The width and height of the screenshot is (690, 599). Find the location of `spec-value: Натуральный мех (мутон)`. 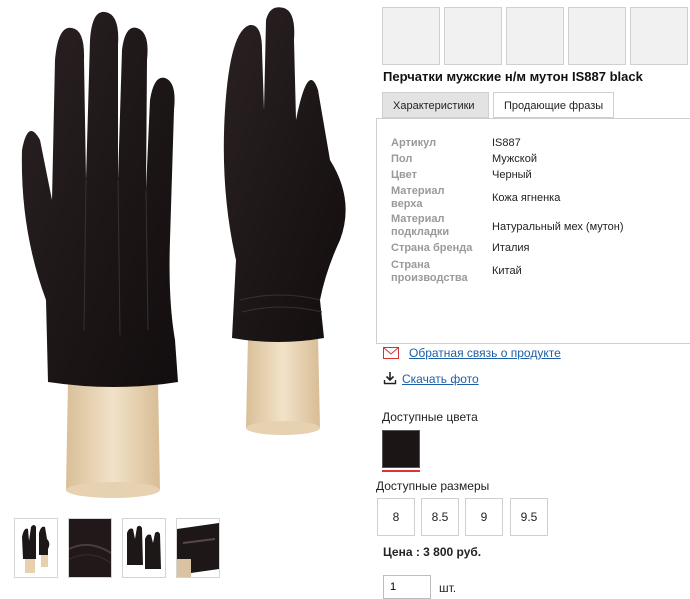

spec-value: Натуральный мех (мутон) is located at coordinates (558, 227).